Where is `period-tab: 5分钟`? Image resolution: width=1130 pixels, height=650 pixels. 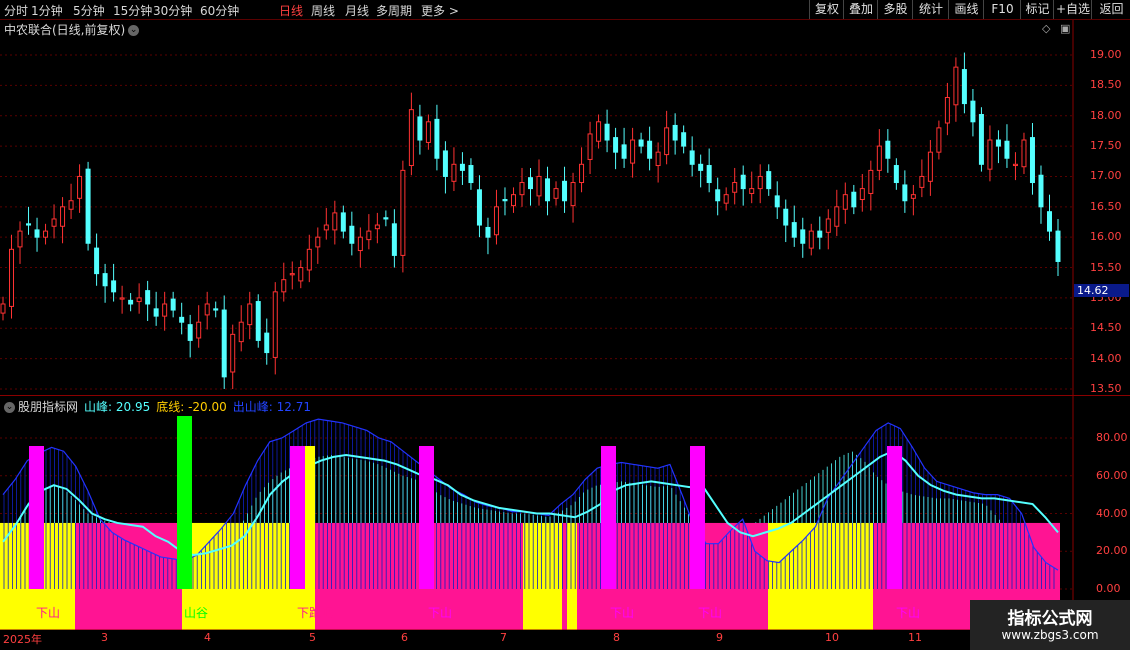
period-tab: 5分钟 is located at coordinates (89, 10).